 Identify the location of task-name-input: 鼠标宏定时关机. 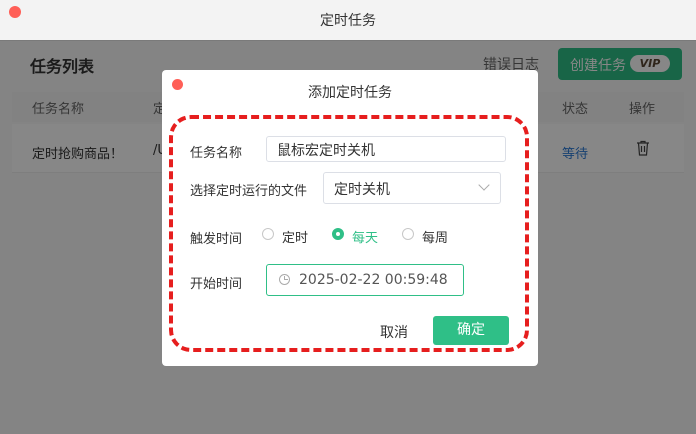
(386, 149).